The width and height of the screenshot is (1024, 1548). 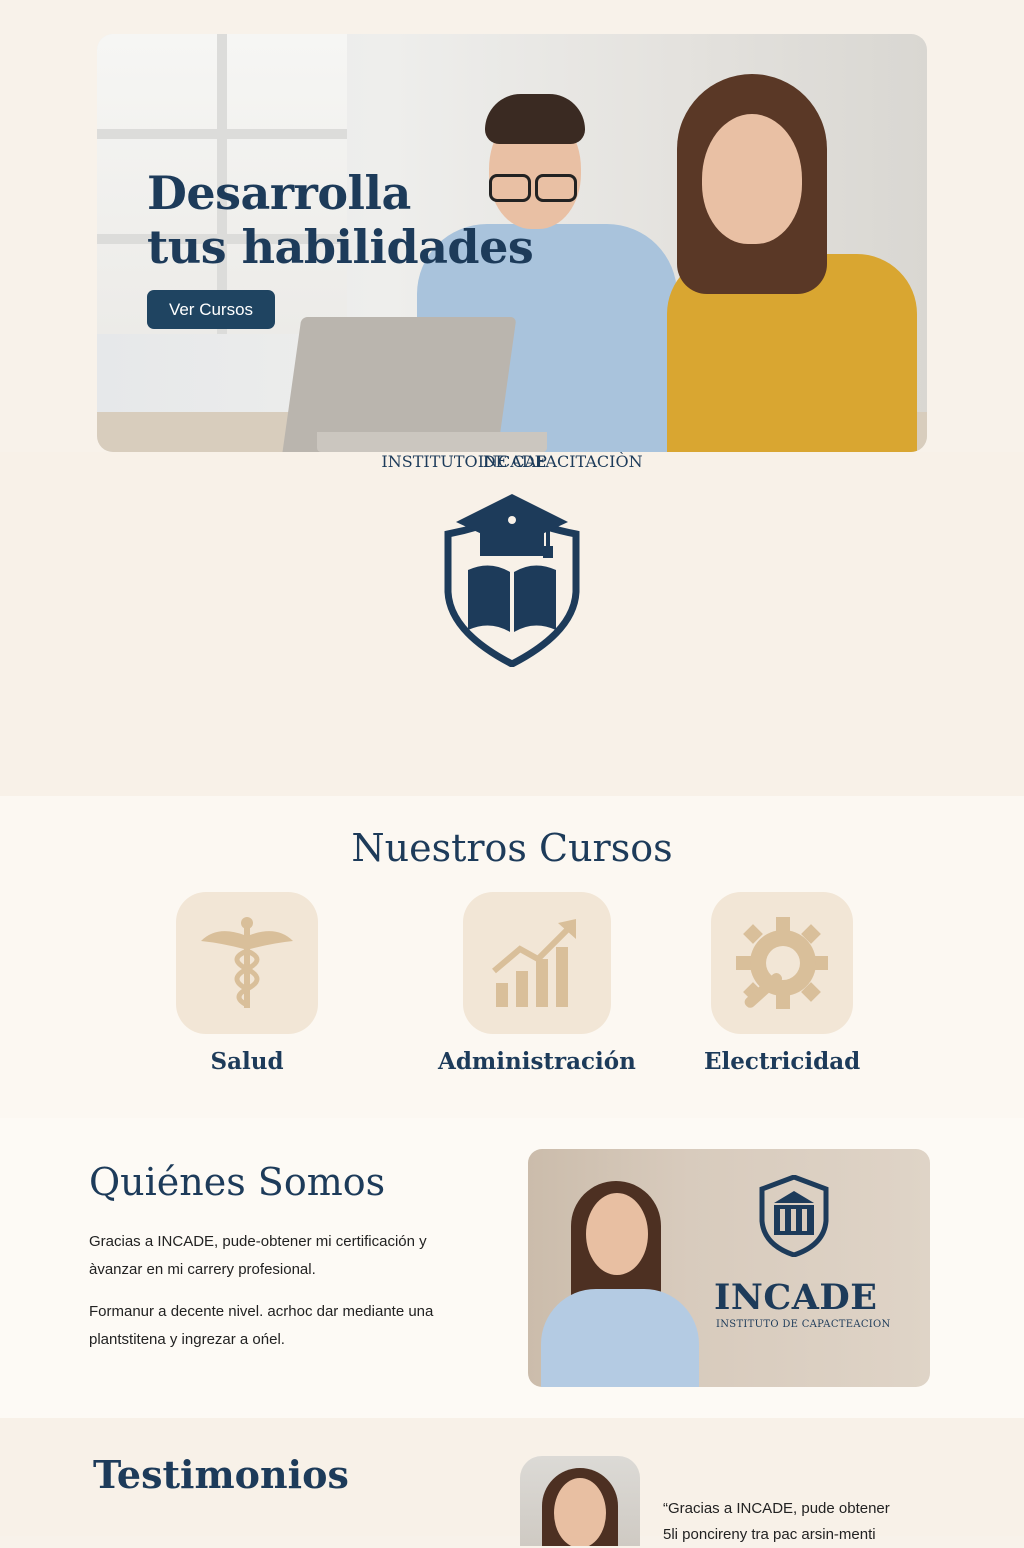 I want to click on ver-cursos-button: Ver Cursos, so click(x=211, y=309).